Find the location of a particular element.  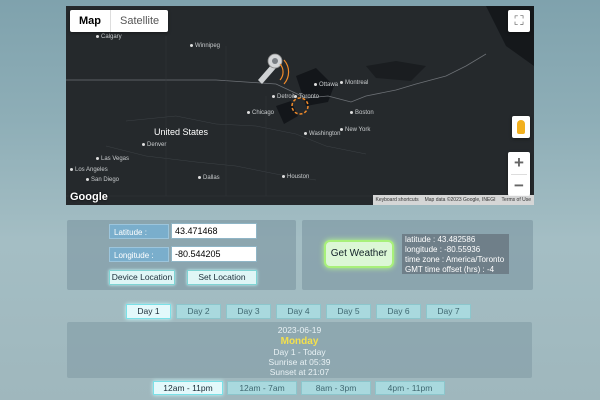

city-las-vegas: Las Vegas is located at coordinates (112, 159).